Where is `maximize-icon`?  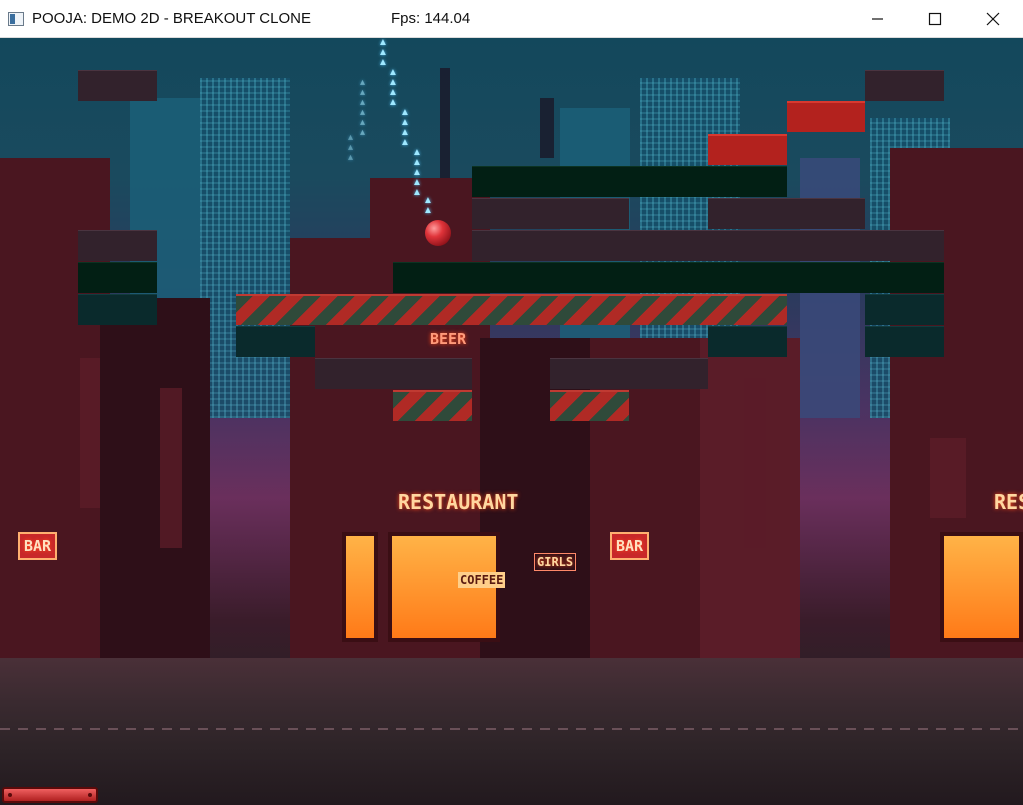 maximize-icon is located at coordinates (935, 19).